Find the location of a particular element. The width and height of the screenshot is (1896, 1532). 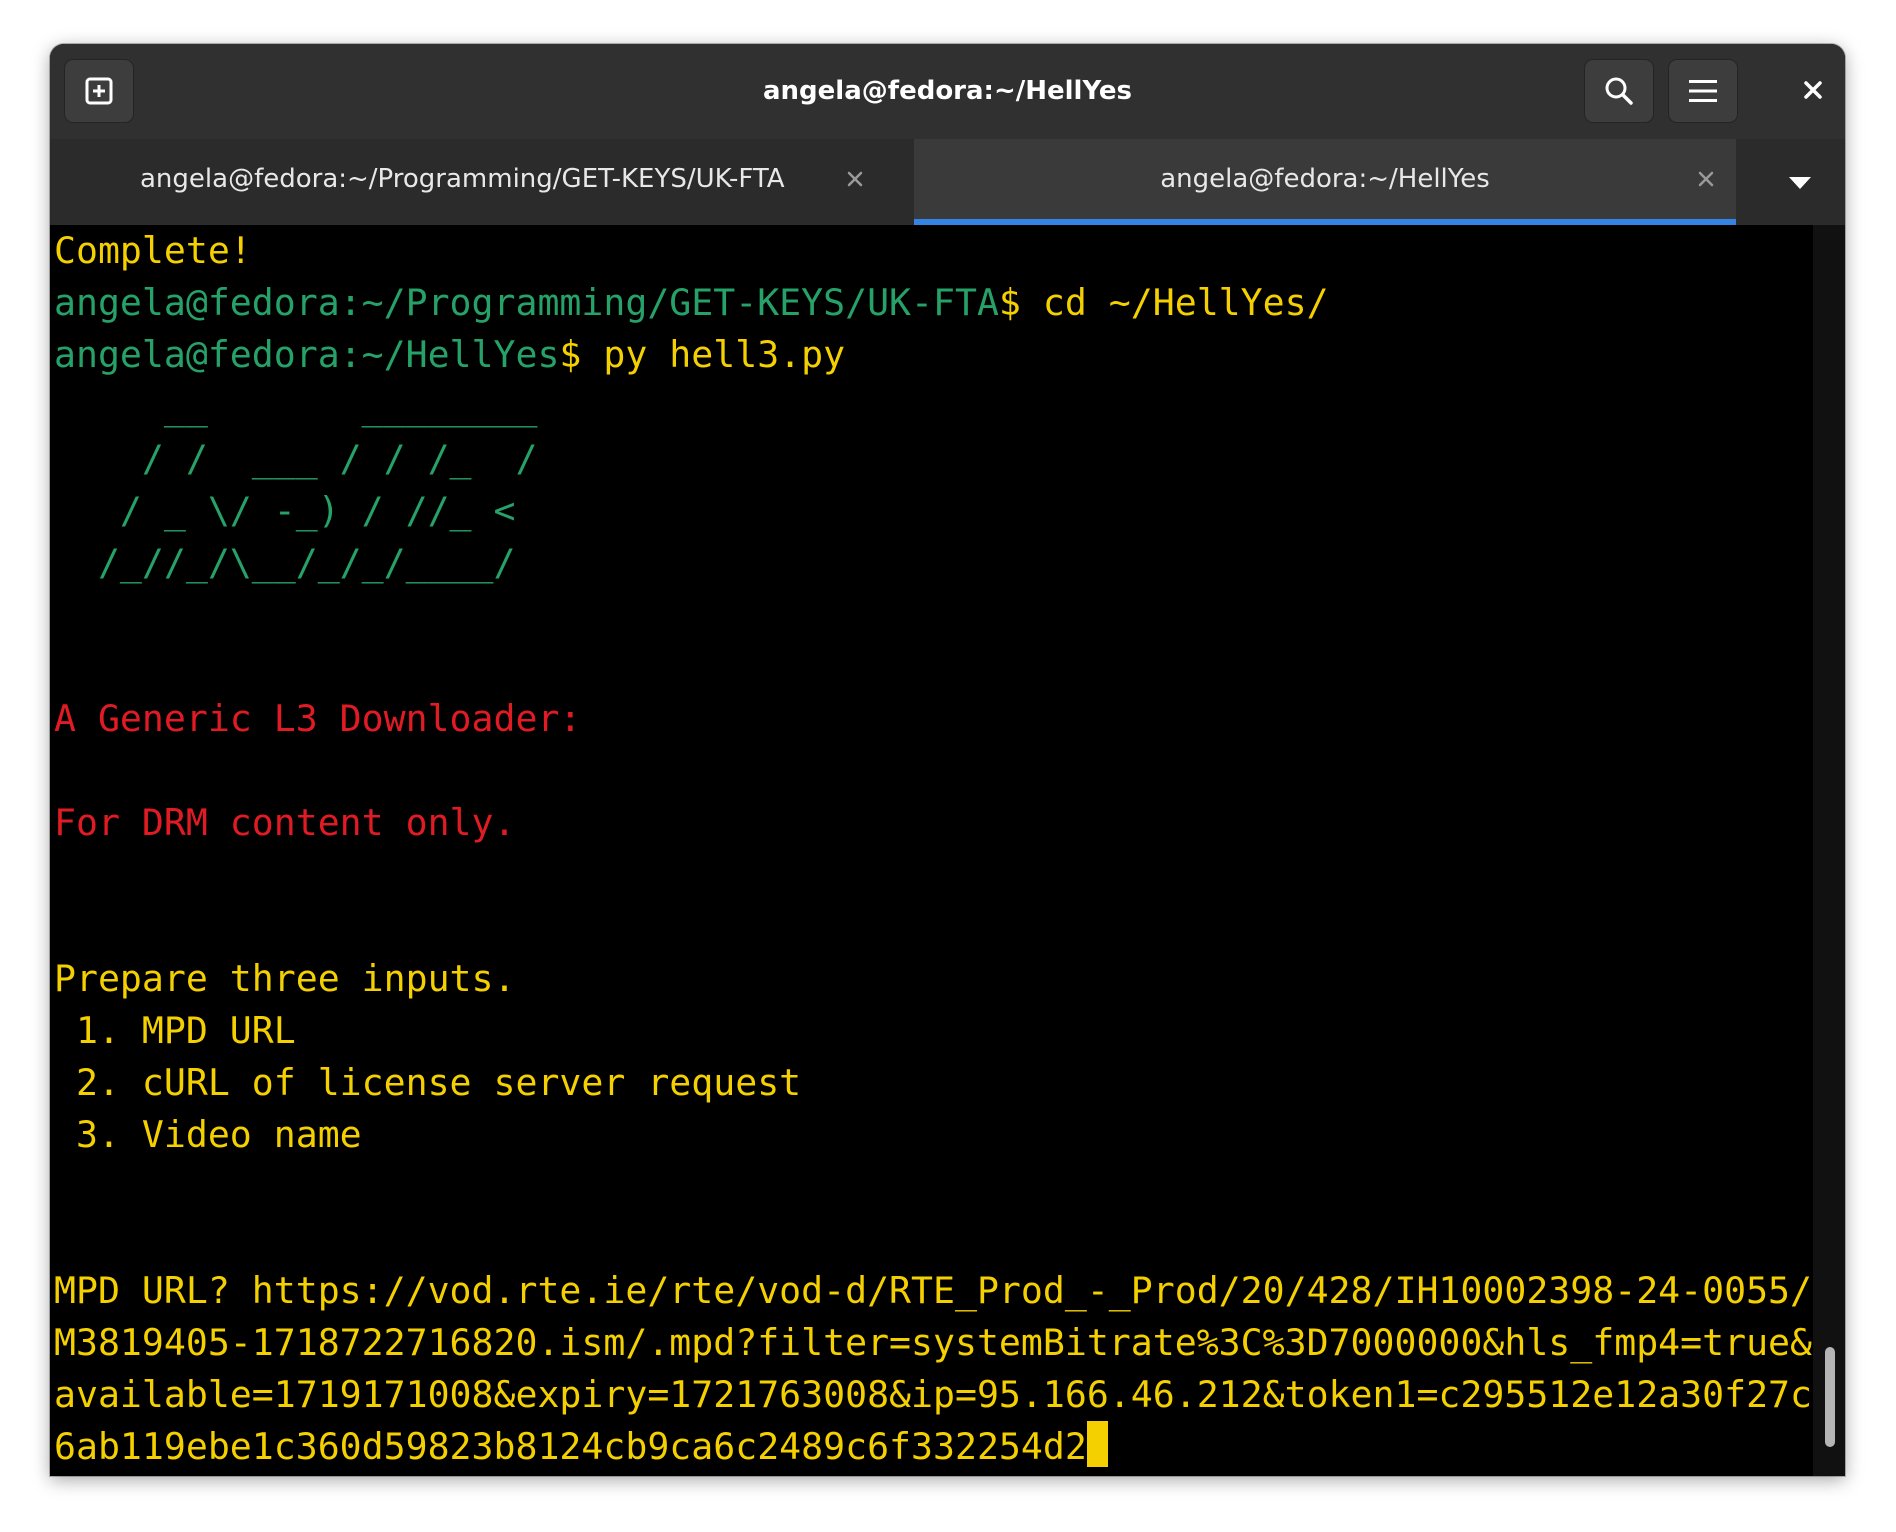

terminal-line-run: angela@fedora:~/HellYes$ py hell3.py is located at coordinates (449, 355).